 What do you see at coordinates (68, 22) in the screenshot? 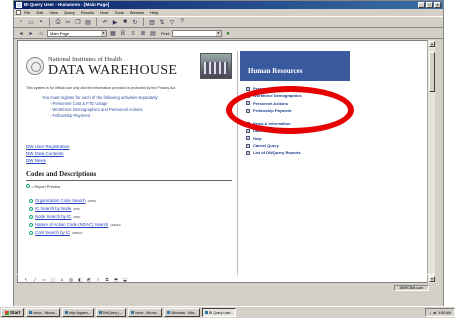
I see `cut-icon: ✂` at bounding box center [68, 22].